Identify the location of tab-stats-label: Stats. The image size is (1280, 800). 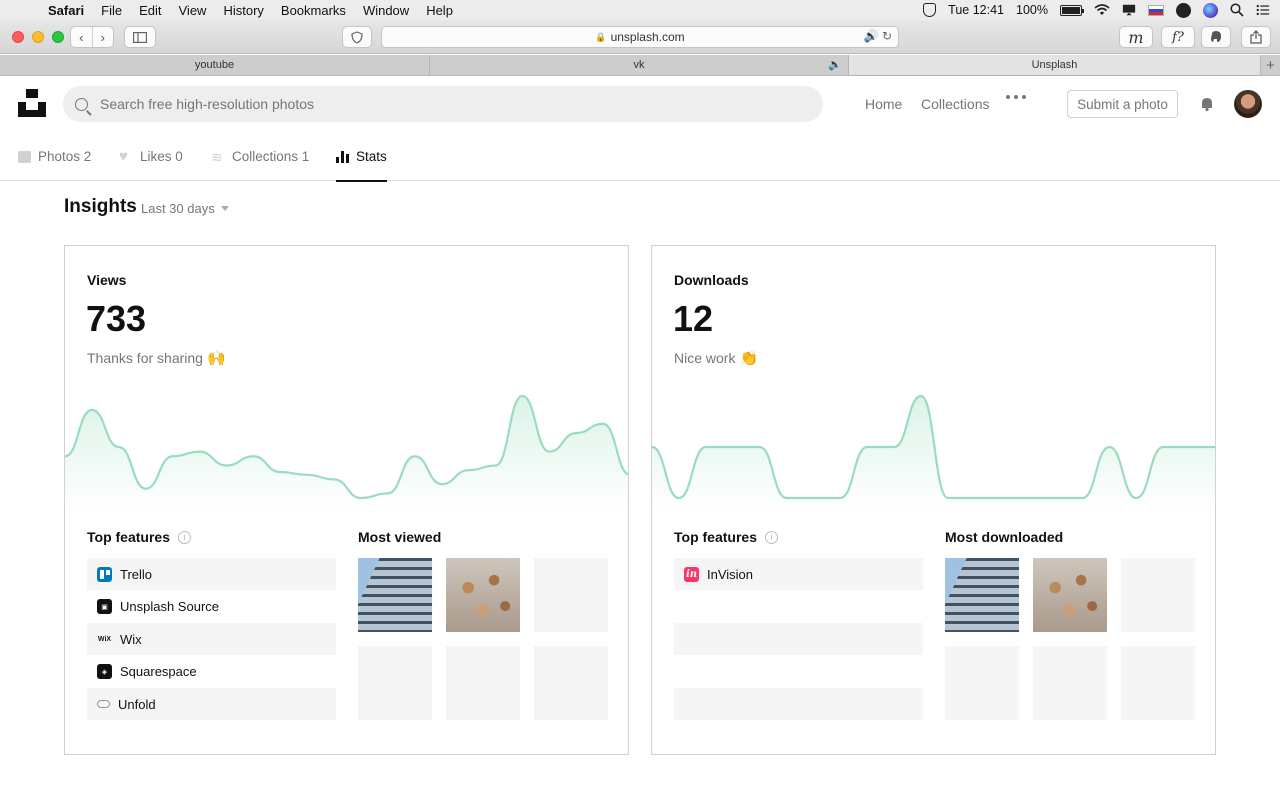
(371, 156).